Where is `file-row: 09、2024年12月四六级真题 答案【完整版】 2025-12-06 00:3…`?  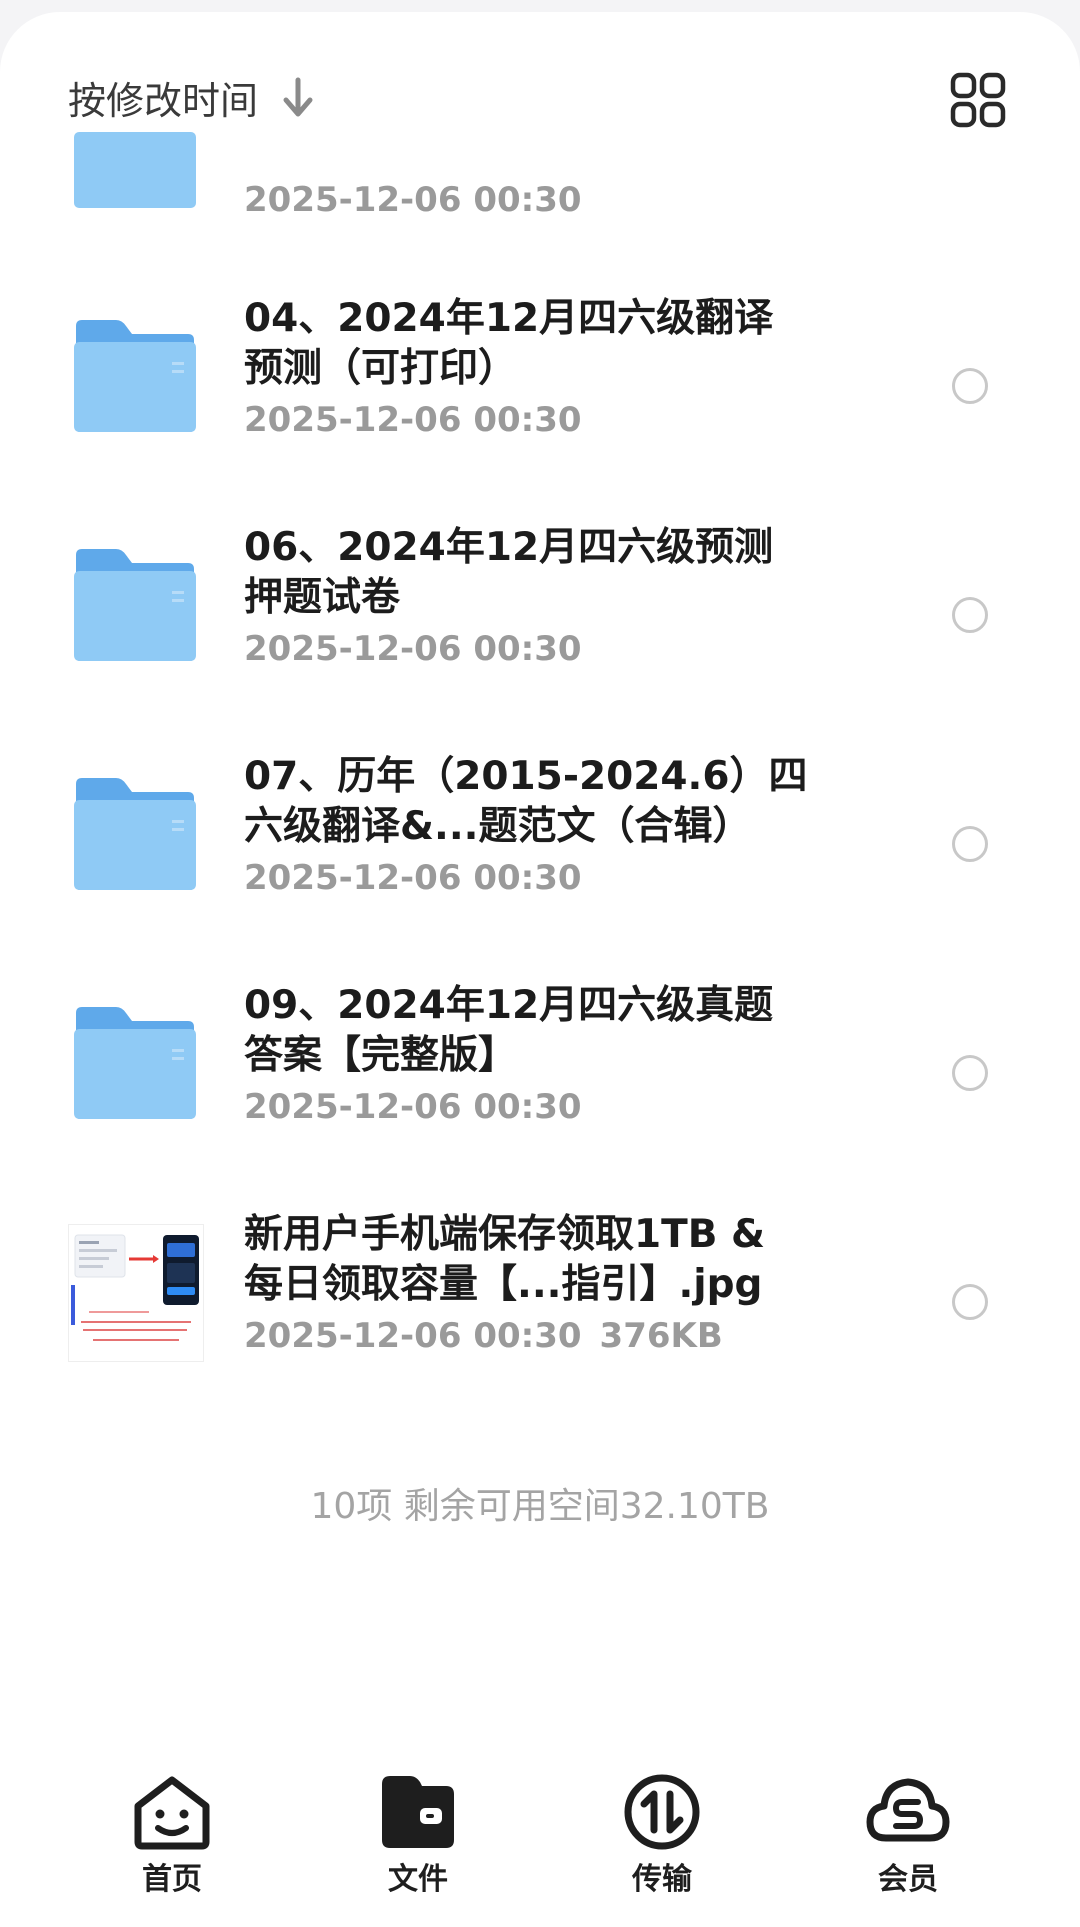
file-row: 09、2024年12月四六级真题 答案【完整版】 2025-12-06 00:3… is located at coordinates (540, 1056).